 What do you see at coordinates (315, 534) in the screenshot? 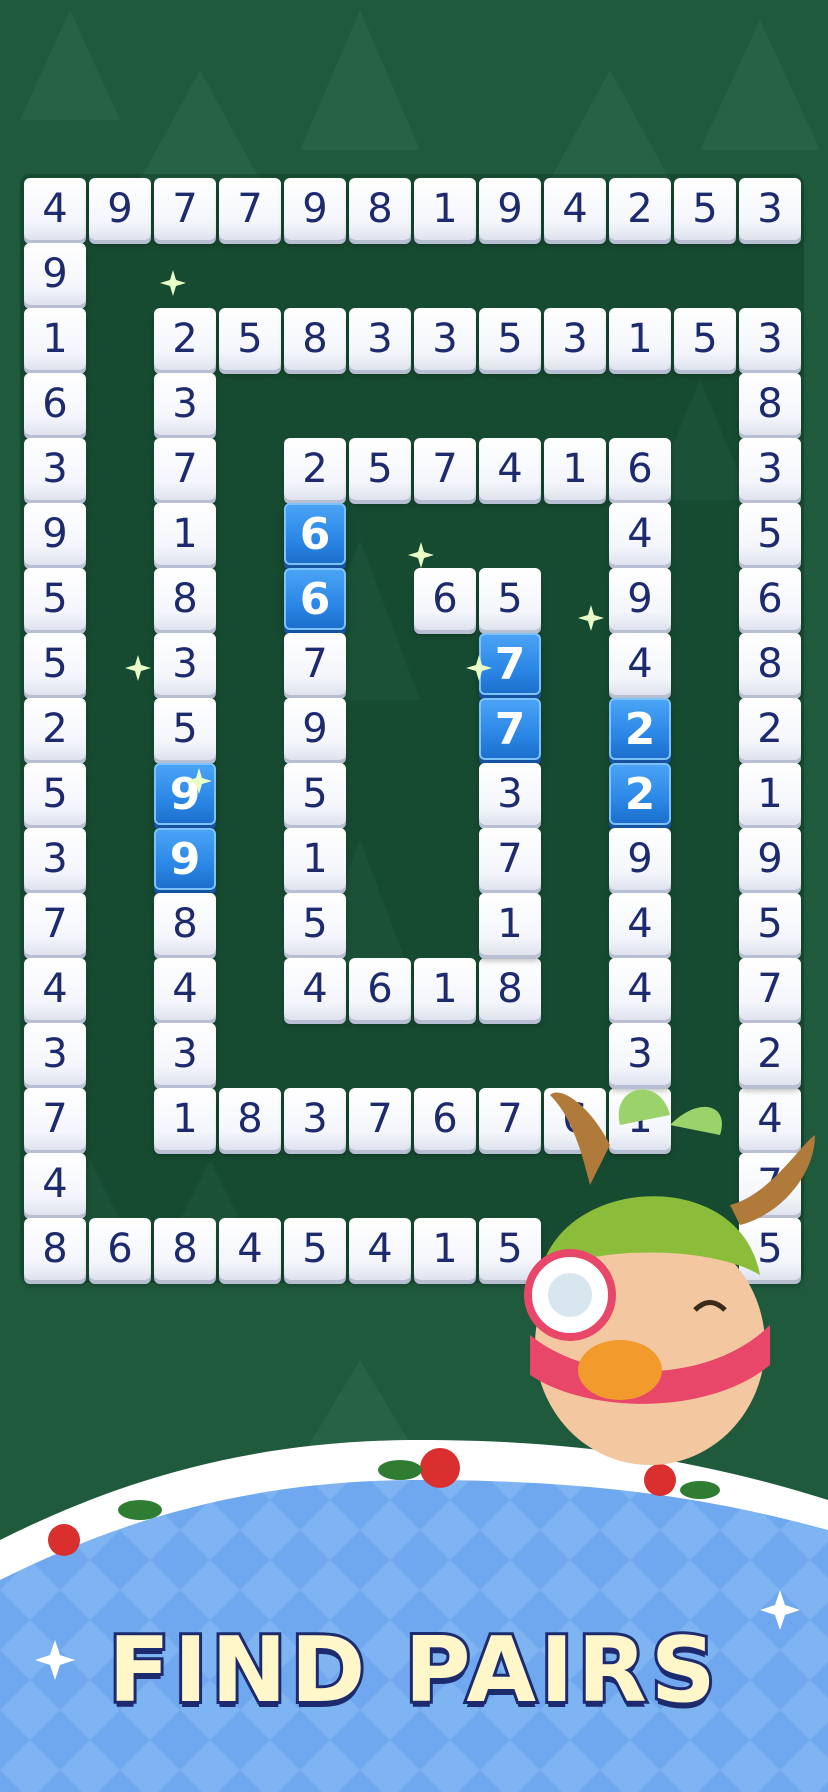
I see `selected-number-tile: 6` at bounding box center [315, 534].